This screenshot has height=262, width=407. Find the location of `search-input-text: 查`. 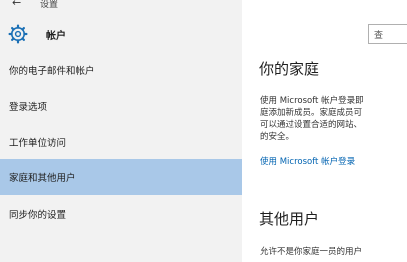

search-input-text: 查 is located at coordinates (379, 36).